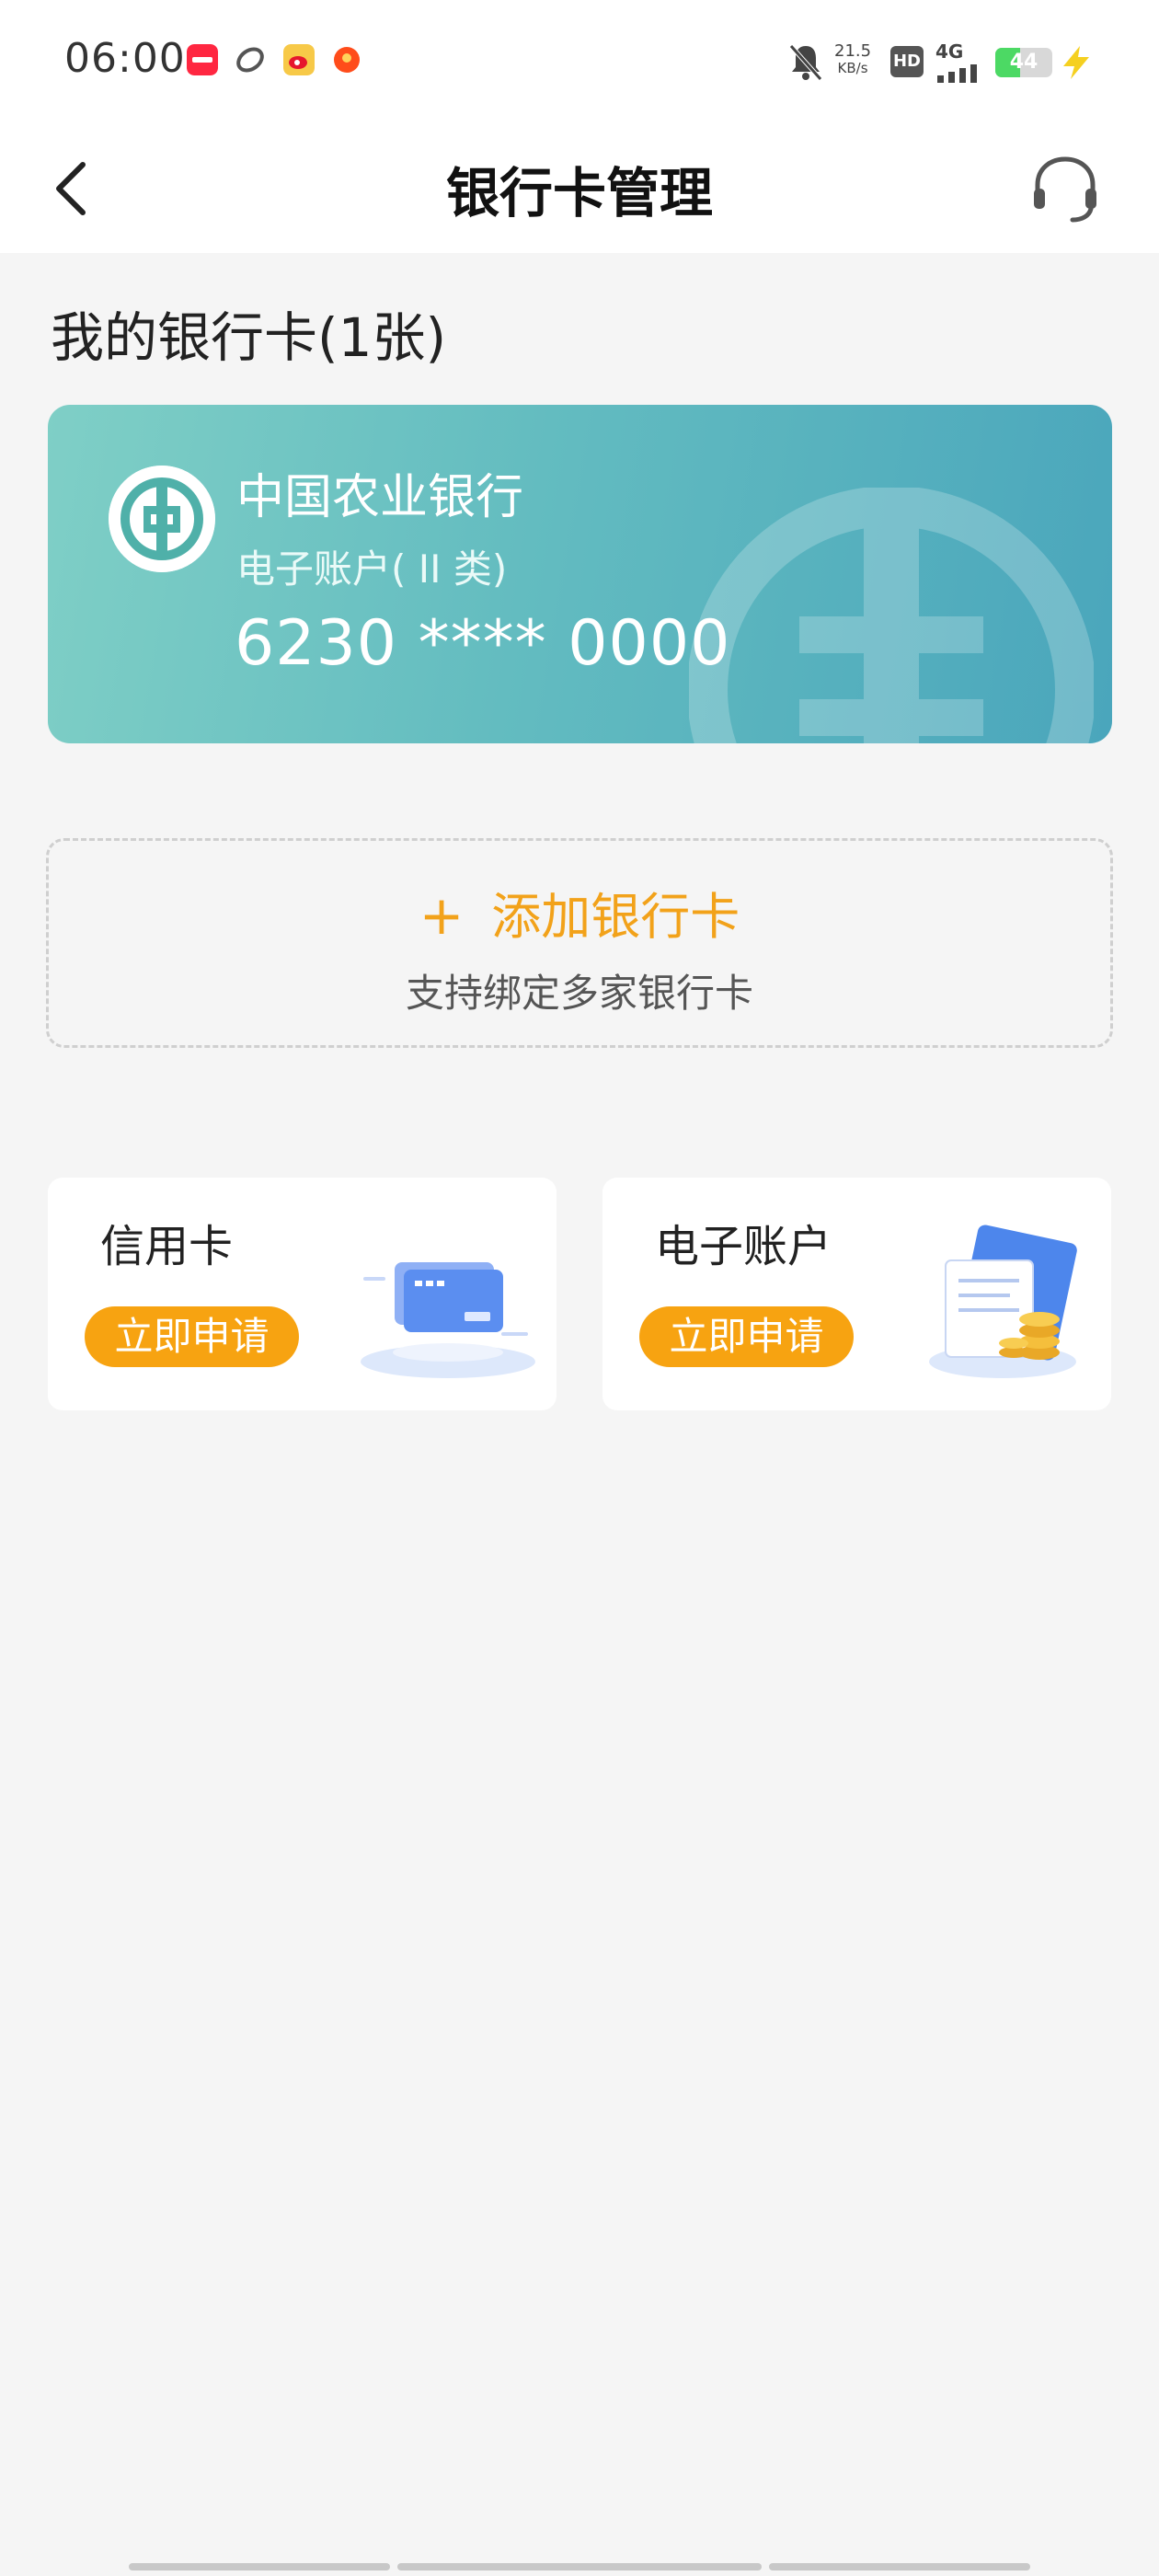  What do you see at coordinates (743, 1246) in the screenshot?
I see `electronic-account-tile-title: 电子账户` at bounding box center [743, 1246].